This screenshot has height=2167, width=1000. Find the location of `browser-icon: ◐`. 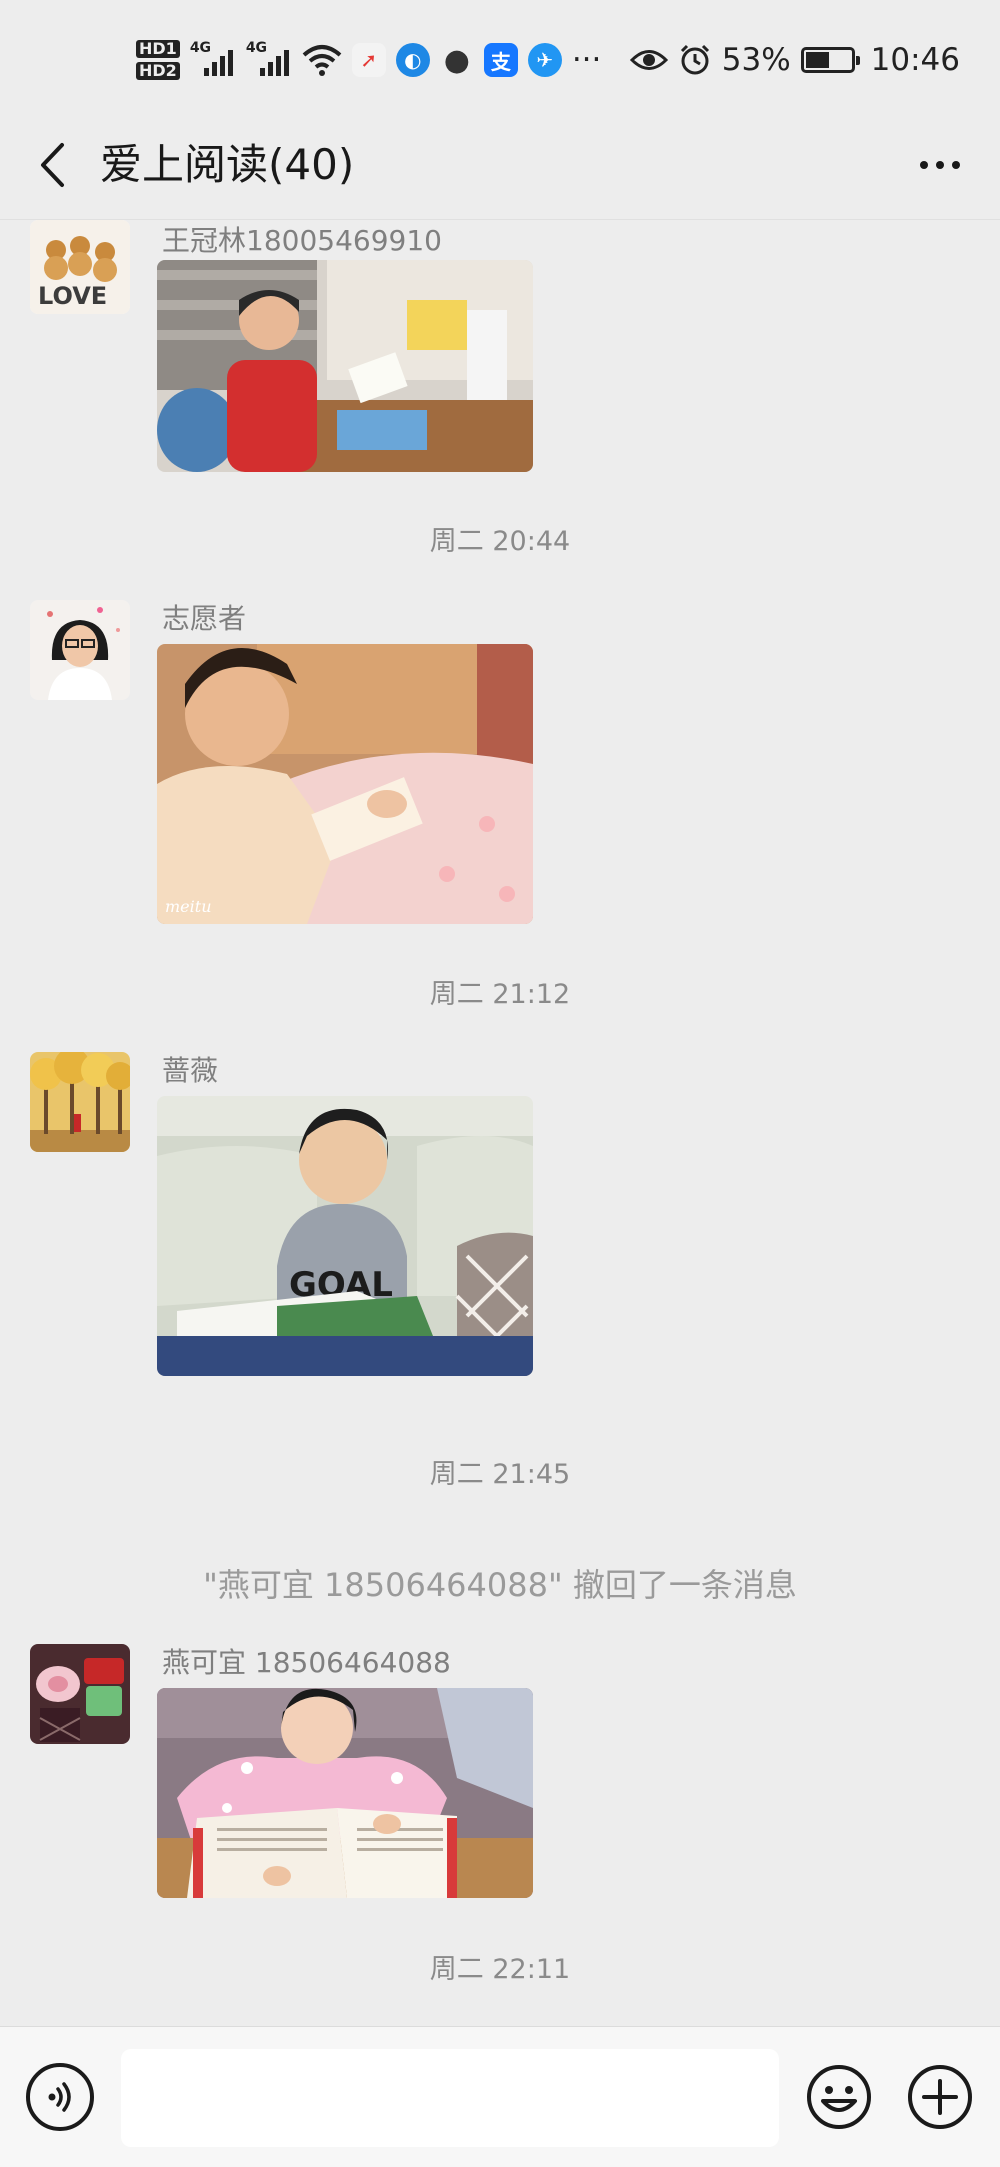

browser-icon: ◐ is located at coordinates (412, 60).